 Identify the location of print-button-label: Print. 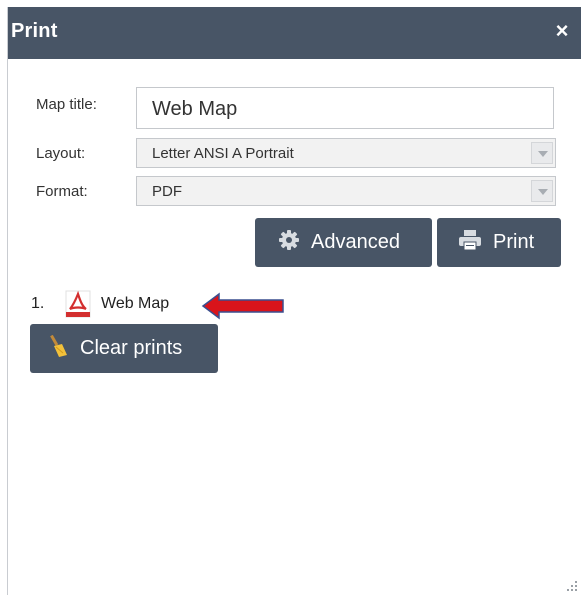
(514, 242).